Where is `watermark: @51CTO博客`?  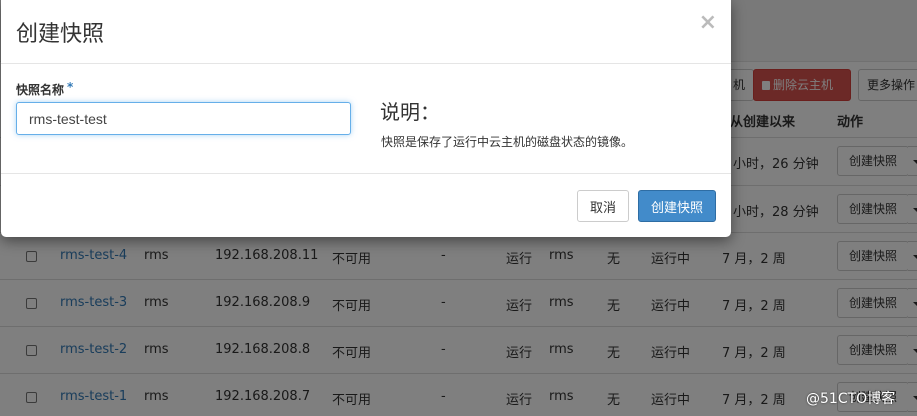 watermark: @51CTO博客 is located at coordinates (851, 399).